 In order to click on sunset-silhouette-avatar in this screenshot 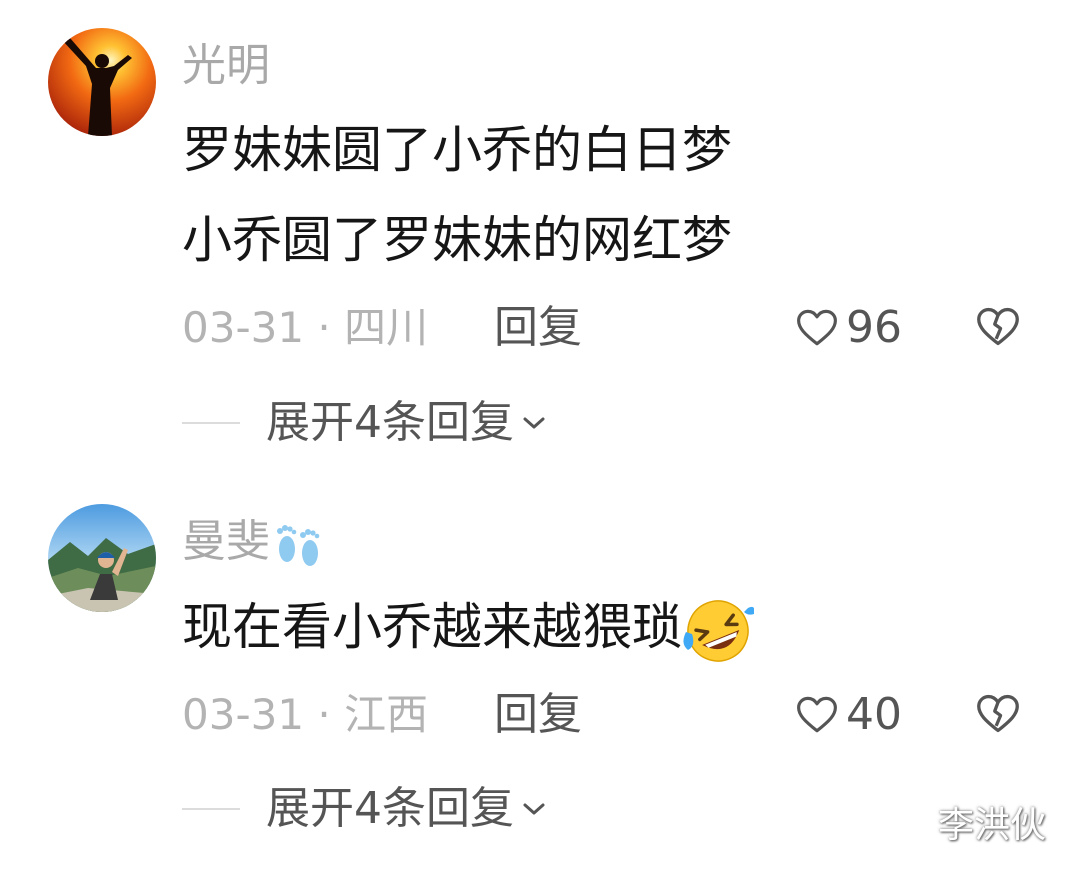, I will do `click(102, 82)`.